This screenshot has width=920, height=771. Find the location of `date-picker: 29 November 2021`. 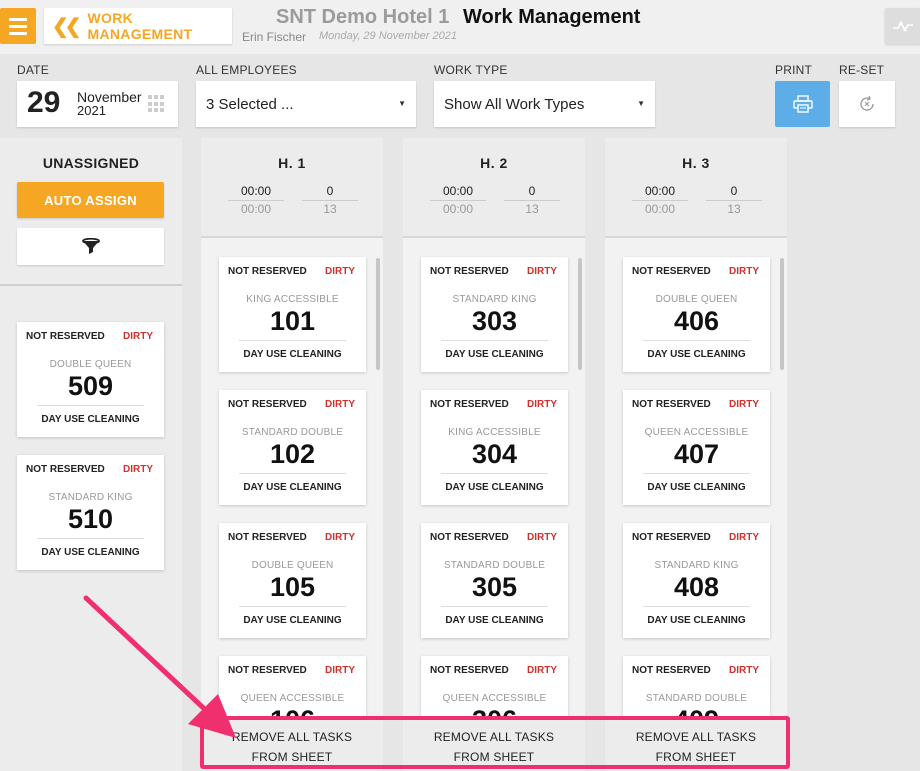

date-picker: 29 November 2021 is located at coordinates (97, 104).